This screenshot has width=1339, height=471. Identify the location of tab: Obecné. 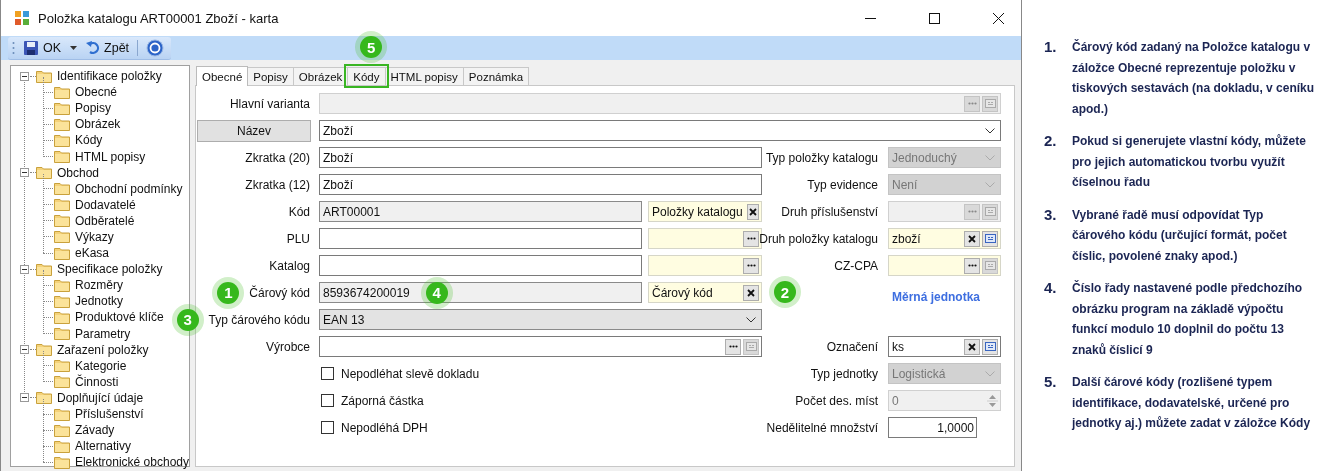
(222, 76).